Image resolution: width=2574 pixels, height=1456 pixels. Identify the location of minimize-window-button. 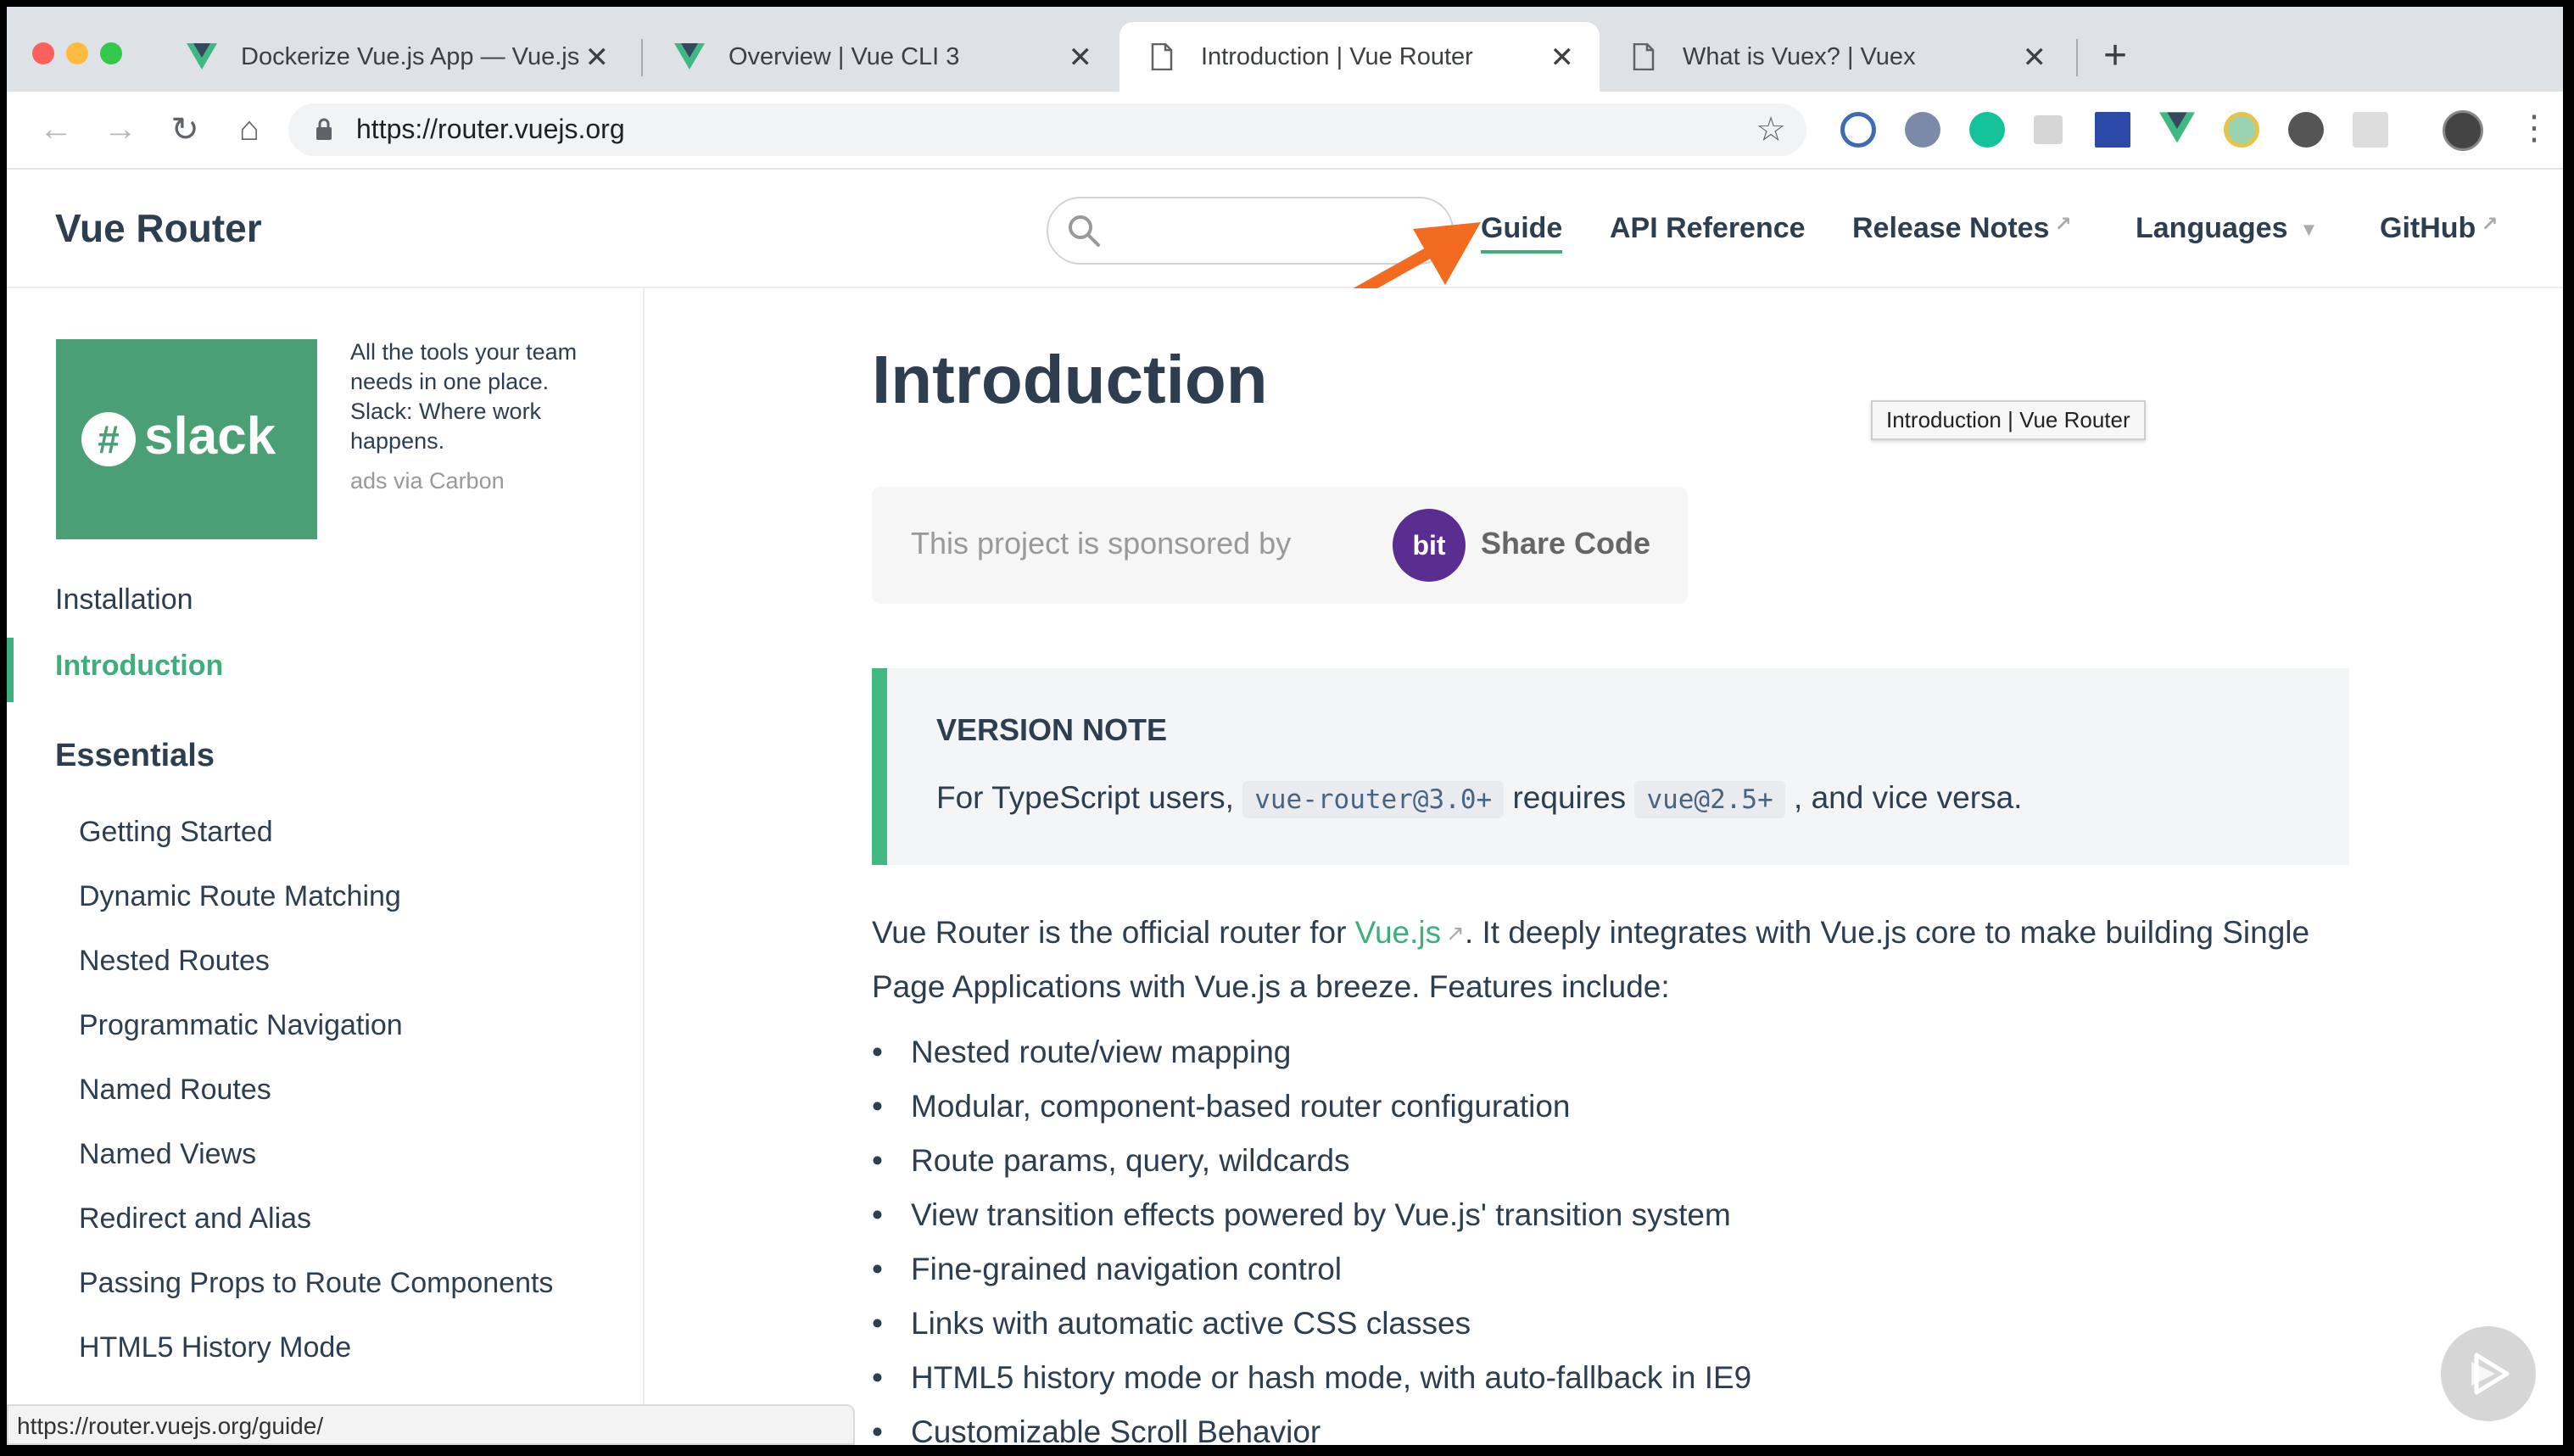
(77, 53).